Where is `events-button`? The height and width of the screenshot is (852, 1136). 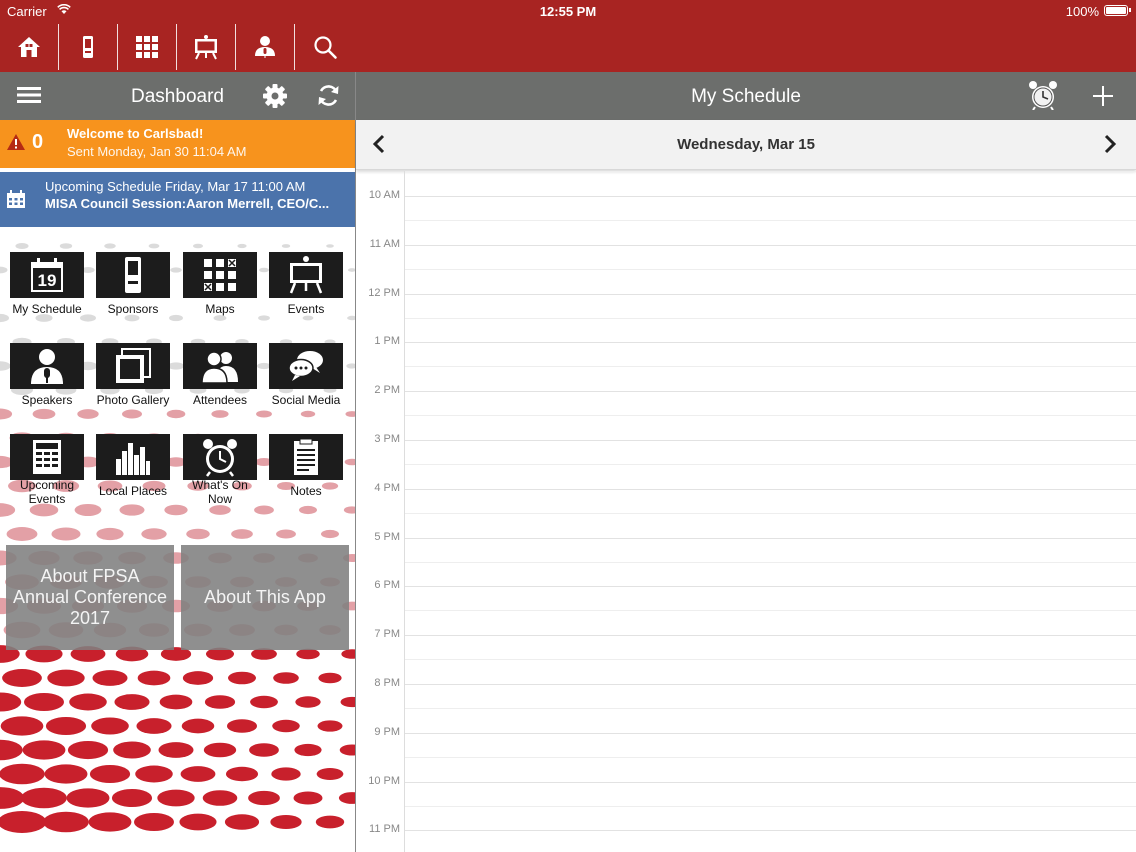 events-button is located at coordinates (206, 47).